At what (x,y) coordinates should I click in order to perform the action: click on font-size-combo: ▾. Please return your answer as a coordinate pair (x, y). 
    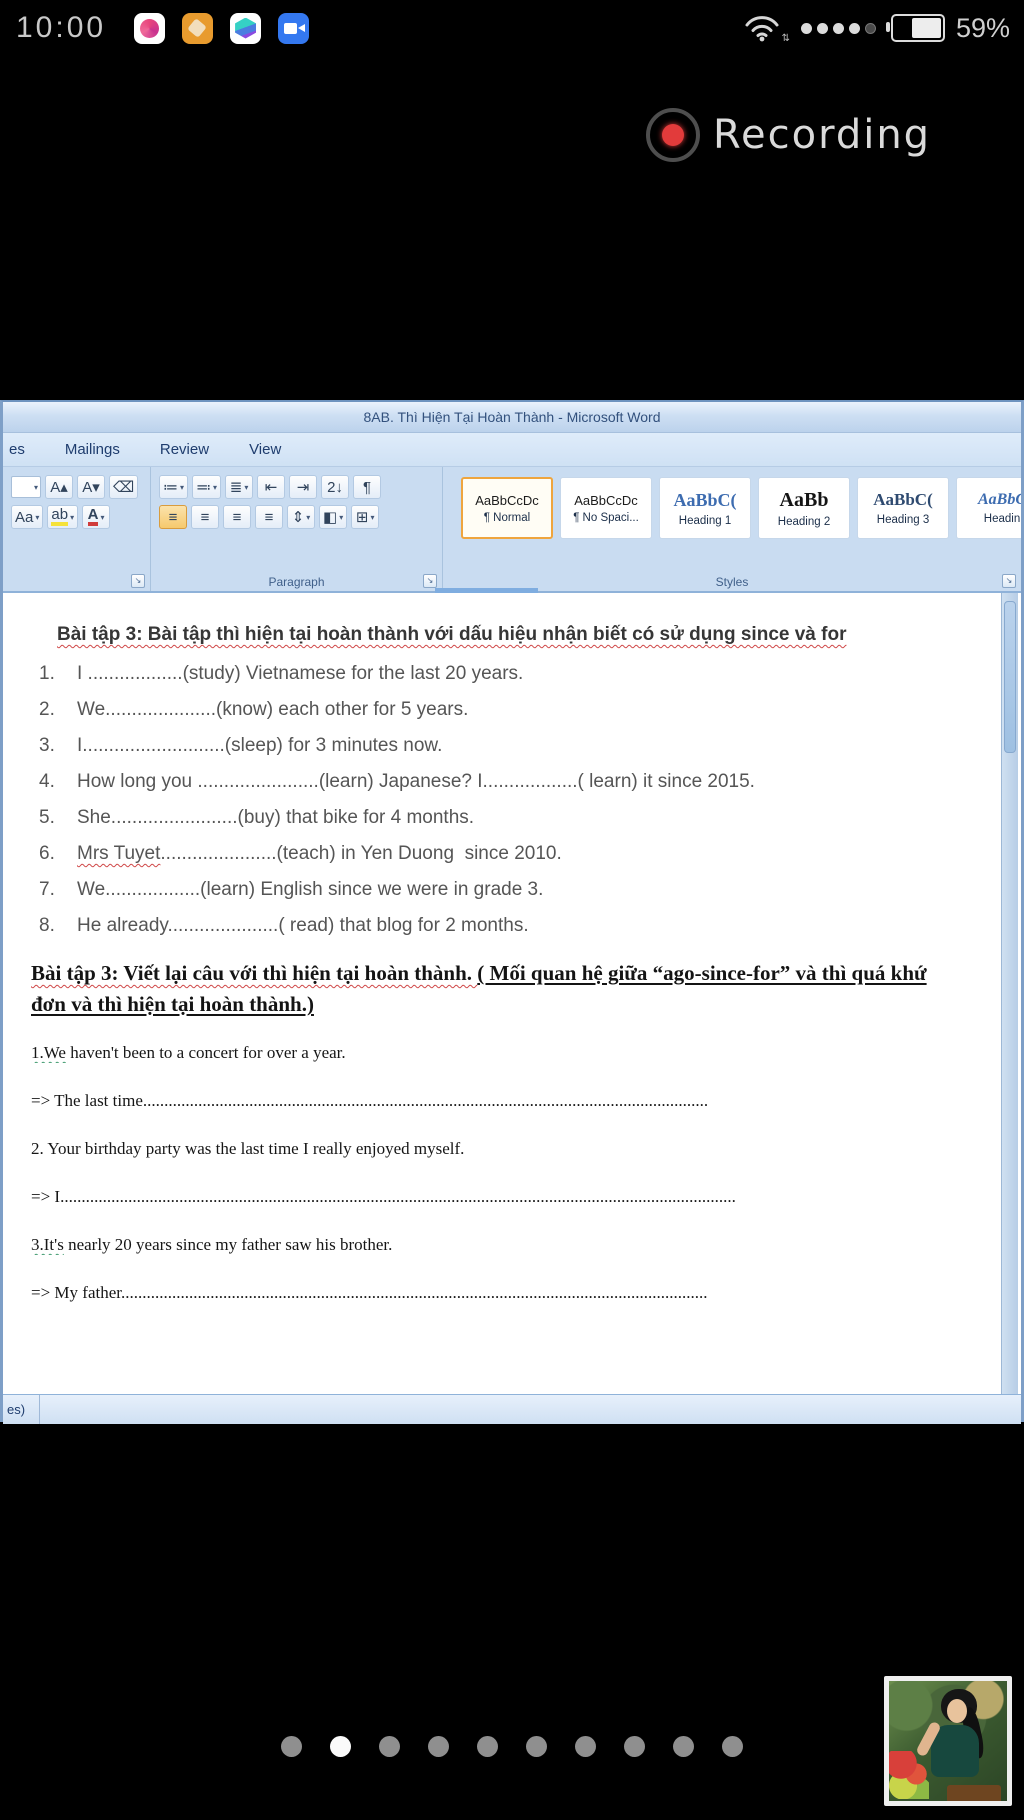
    Looking at the image, I should click on (26, 487).